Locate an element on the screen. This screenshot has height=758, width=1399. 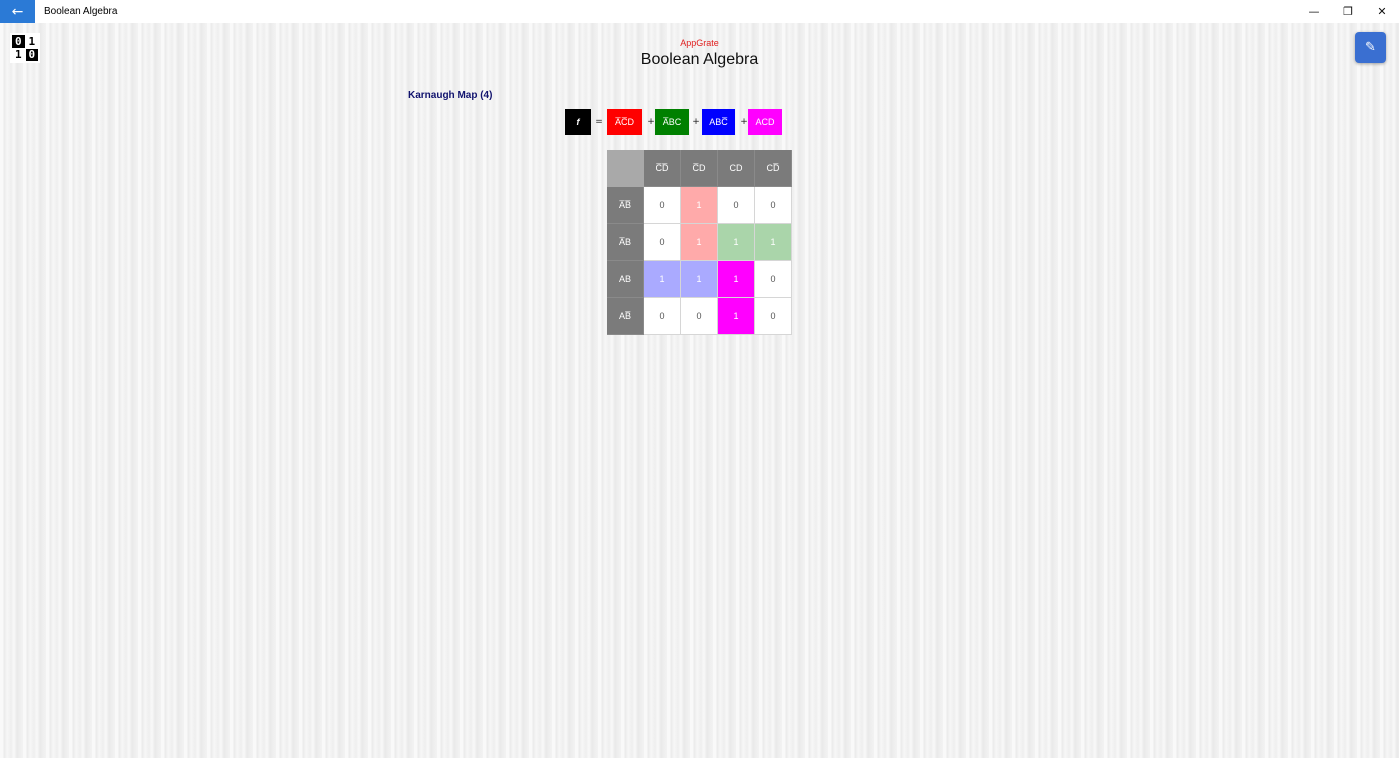
equals-sign: = is located at coordinates (599, 122).